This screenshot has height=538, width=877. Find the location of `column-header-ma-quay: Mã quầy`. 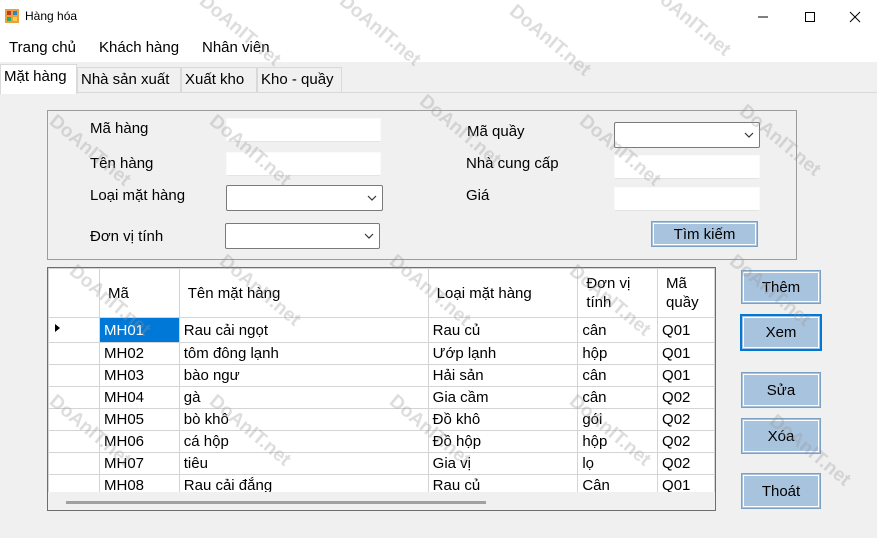

column-header-ma-quay: Mã quầy is located at coordinates (686, 293).